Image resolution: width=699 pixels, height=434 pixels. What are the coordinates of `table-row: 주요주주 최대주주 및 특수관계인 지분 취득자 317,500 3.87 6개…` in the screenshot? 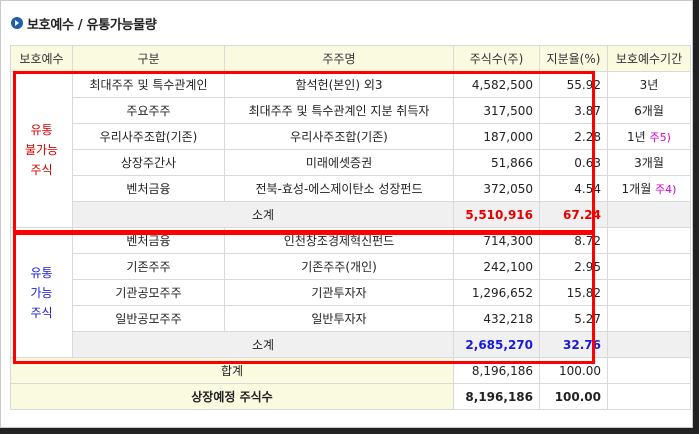 It's located at (351, 110).